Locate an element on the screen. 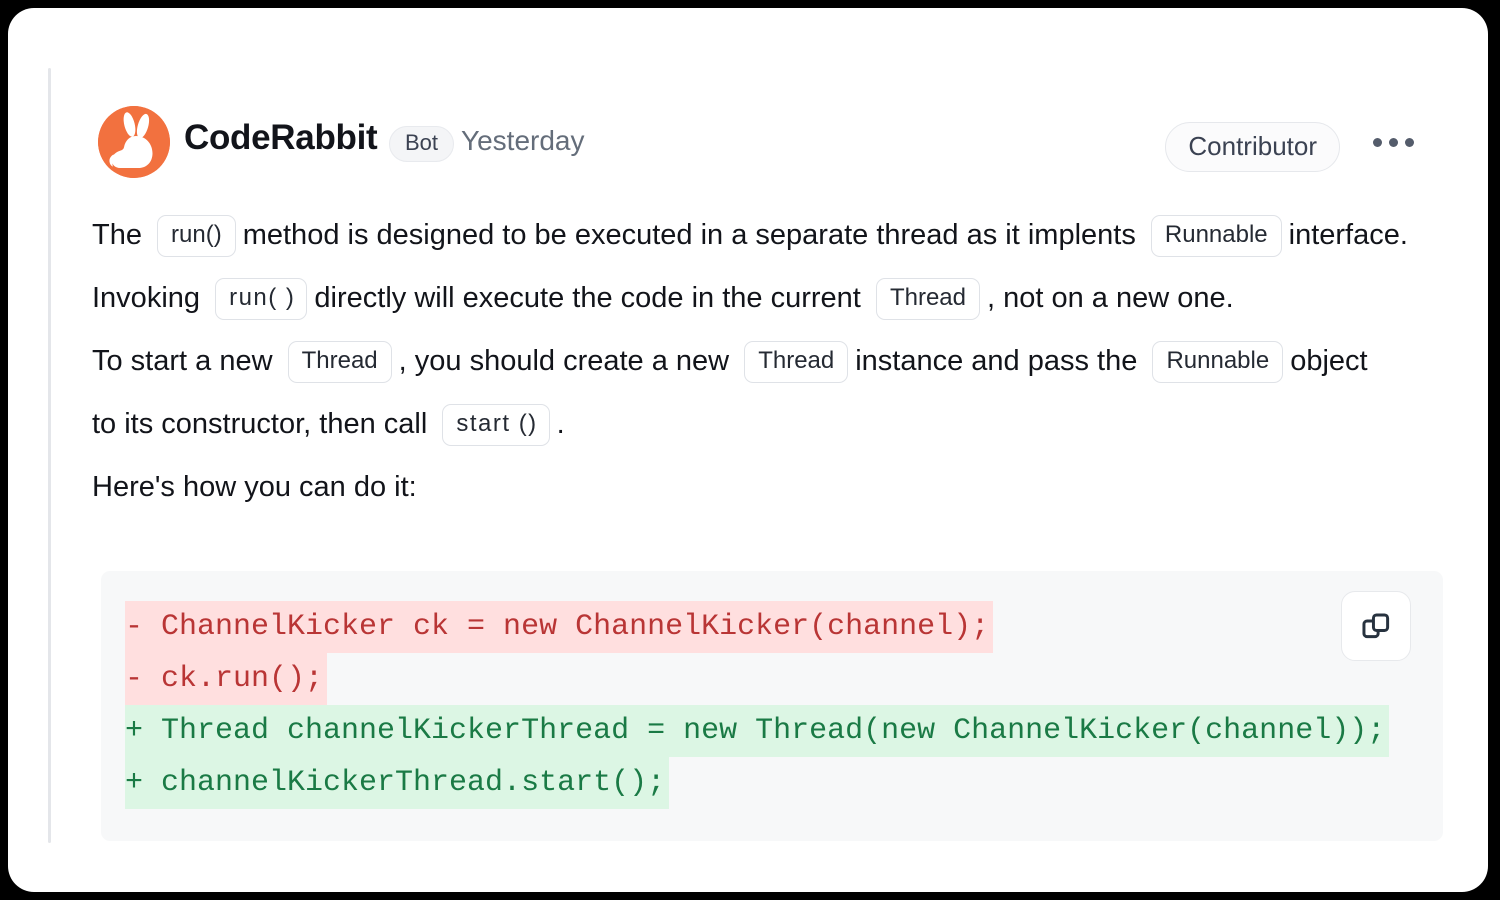  diff-line-deletion: - ck.run(); is located at coordinates (772, 679).